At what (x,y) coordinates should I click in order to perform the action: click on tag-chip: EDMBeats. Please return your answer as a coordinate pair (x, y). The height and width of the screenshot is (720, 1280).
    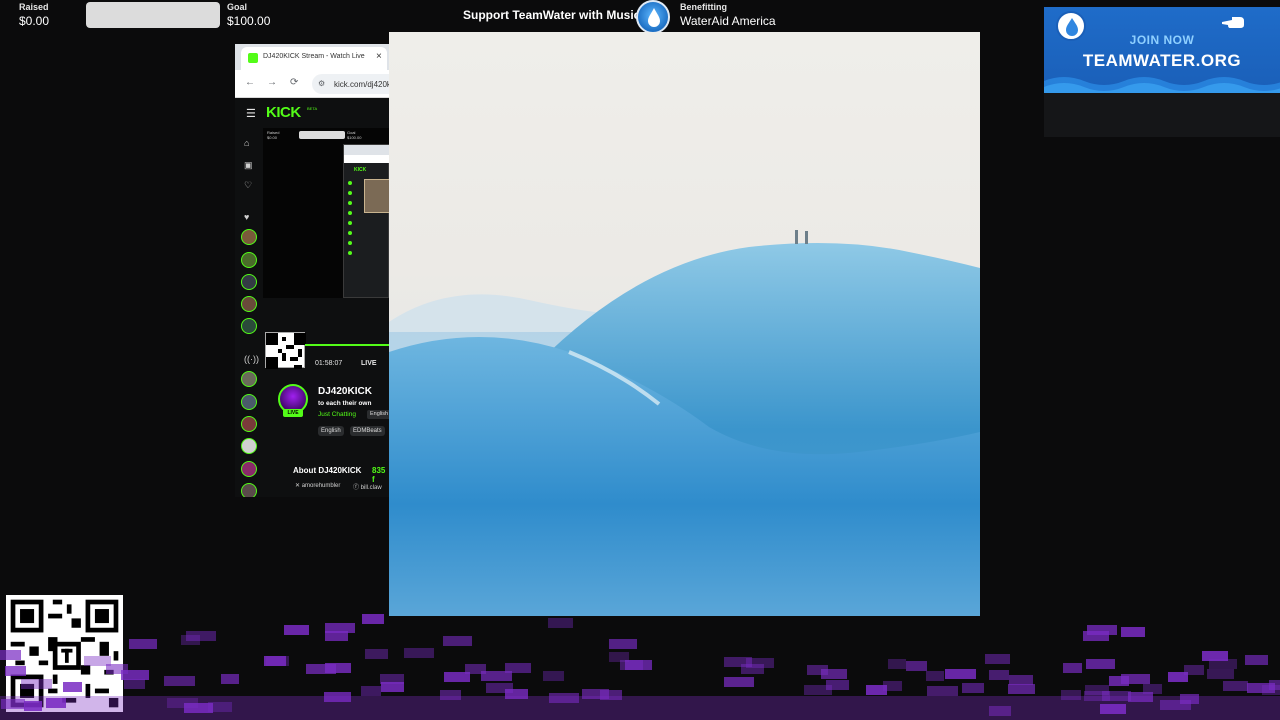
    Looking at the image, I should click on (367, 431).